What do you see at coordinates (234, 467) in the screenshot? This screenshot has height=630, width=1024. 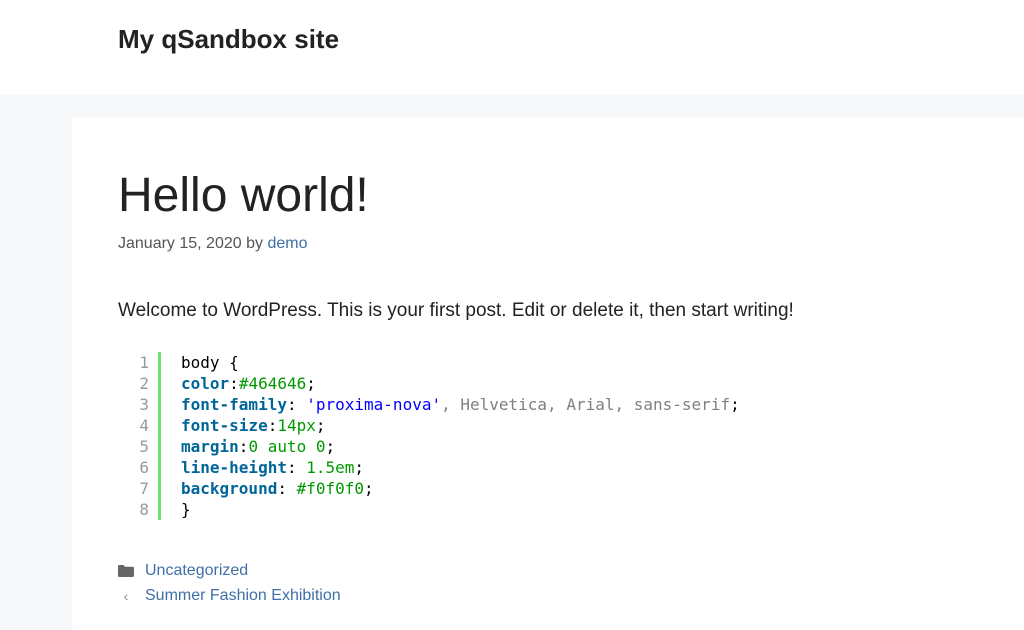 I see `code-token: line-height` at bounding box center [234, 467].